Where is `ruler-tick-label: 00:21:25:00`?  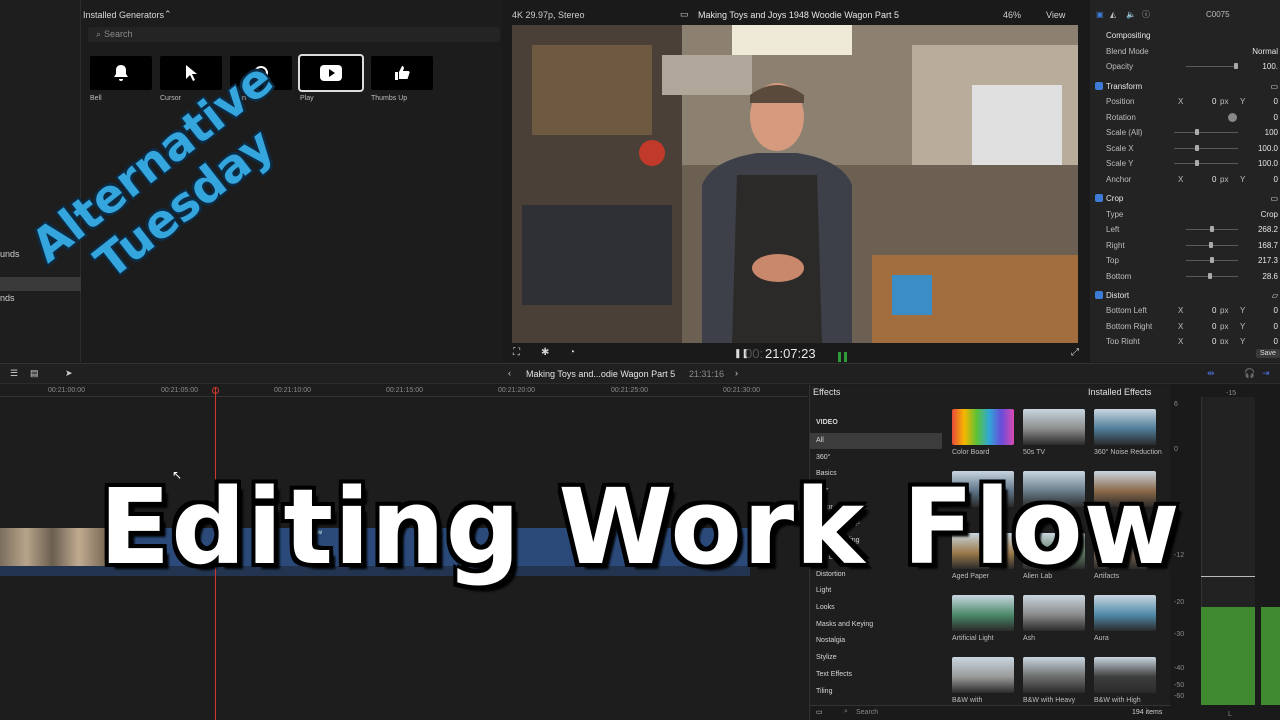 ruler-tick-label: 00:21:25:00 is located at coordinates (629, 390).